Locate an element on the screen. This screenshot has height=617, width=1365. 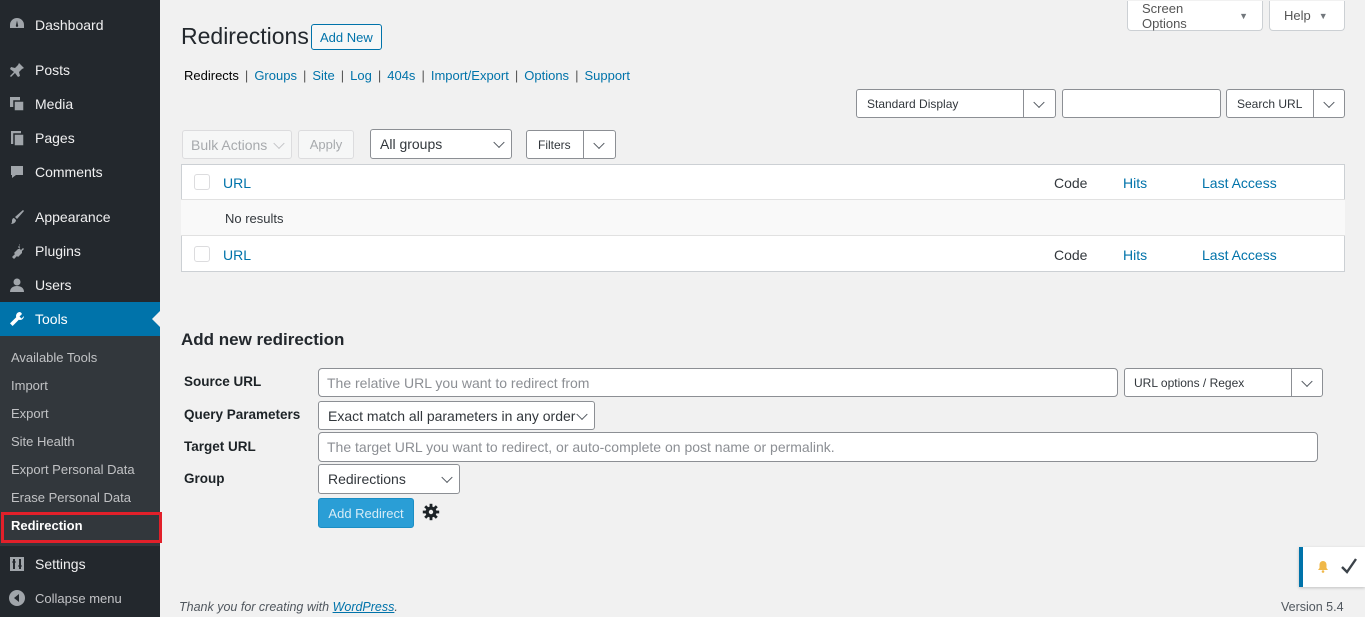
subnav-options: Options is located at coordinates (546, 75).